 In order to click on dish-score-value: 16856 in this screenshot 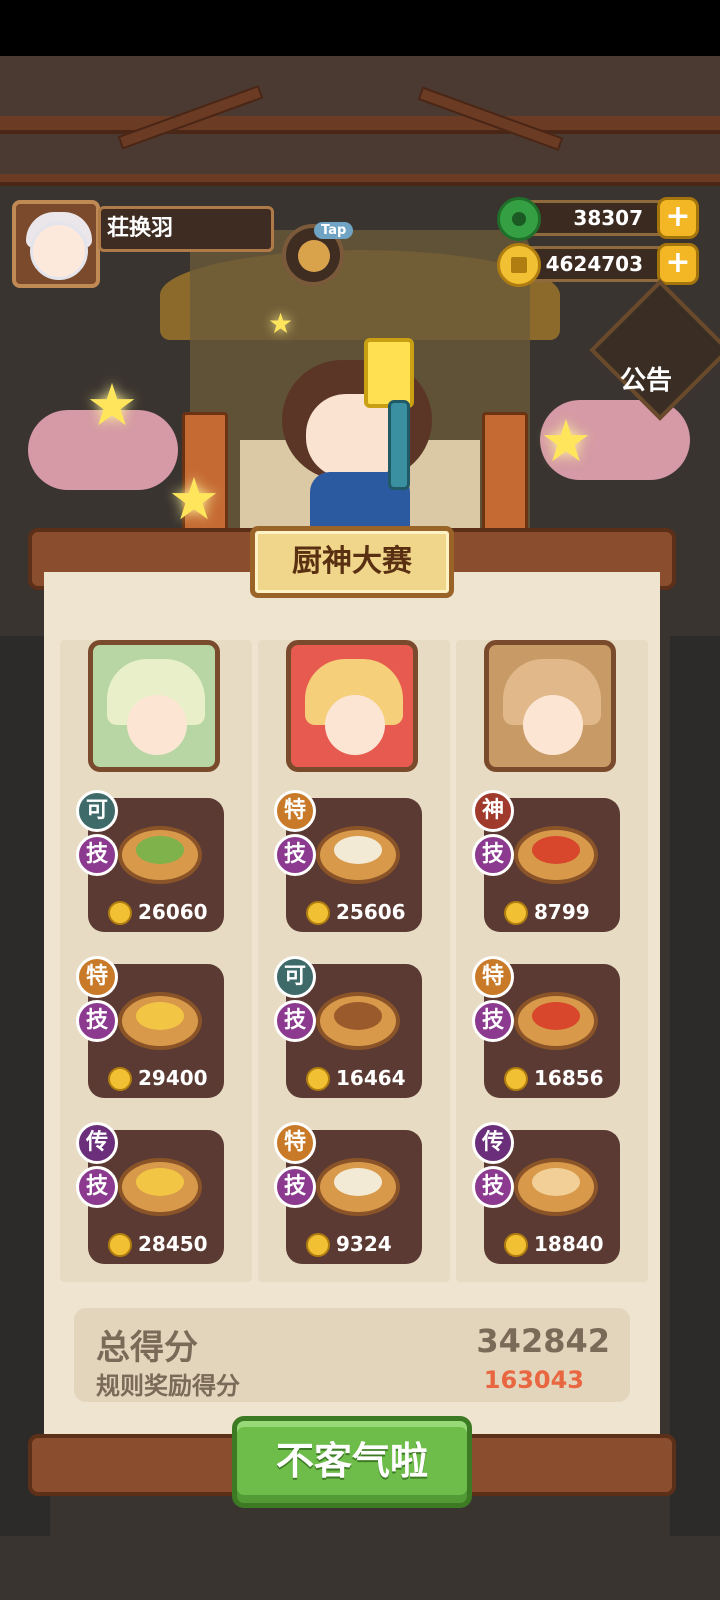, I will do `click(569, 1078)`.